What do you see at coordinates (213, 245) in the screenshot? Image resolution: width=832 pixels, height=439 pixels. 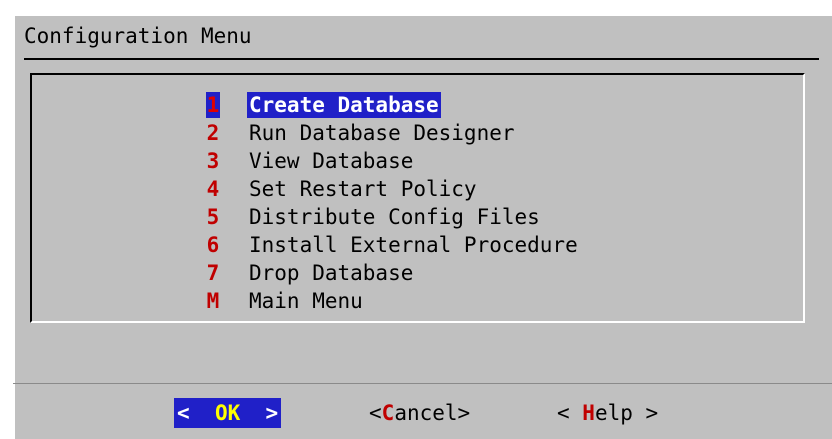 I see `menu-item-key: 6` at bounding box center [213, 245].